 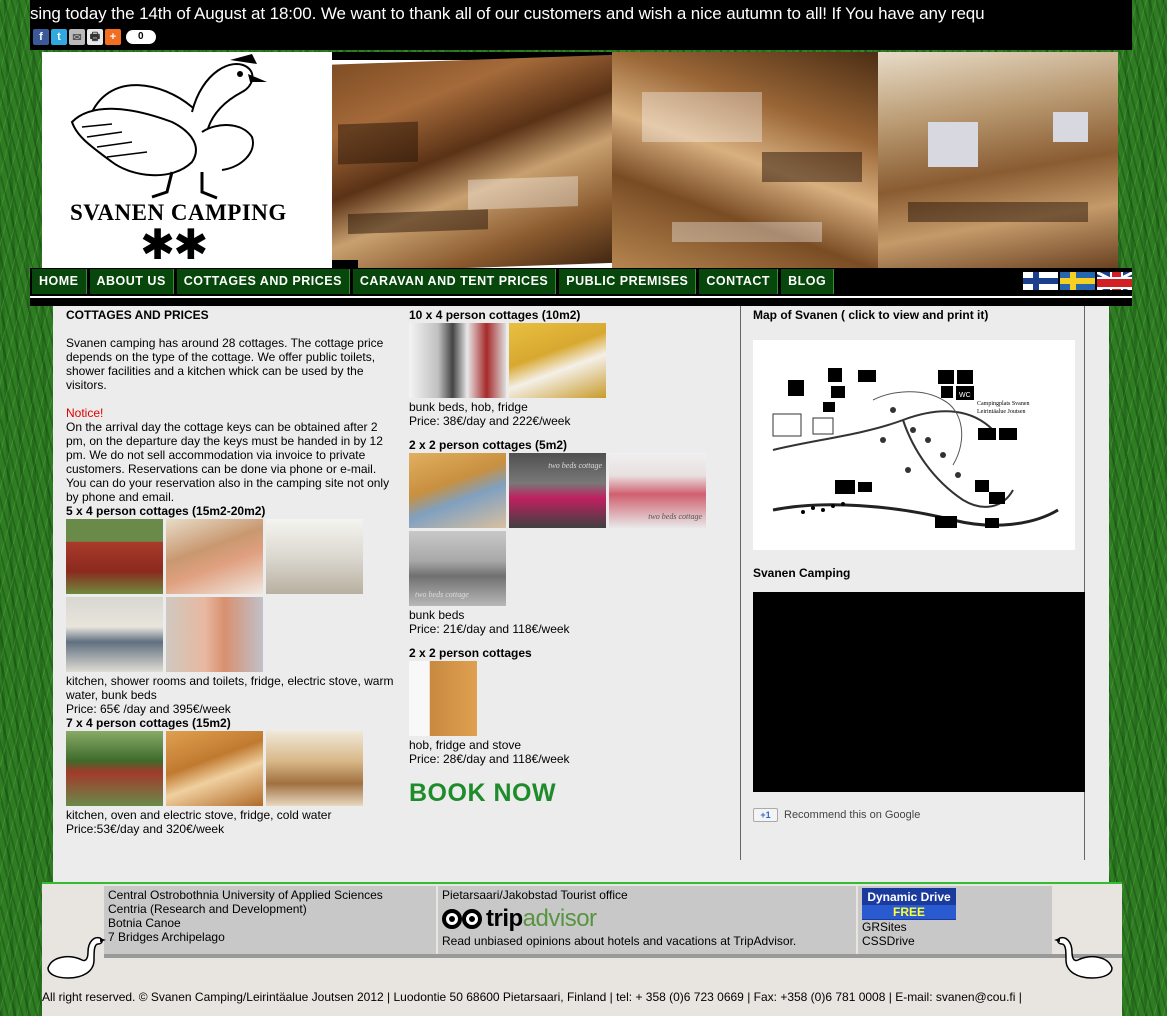 I want to click on tripadvisor-text-b: advisor, so click(x=559, y=918).